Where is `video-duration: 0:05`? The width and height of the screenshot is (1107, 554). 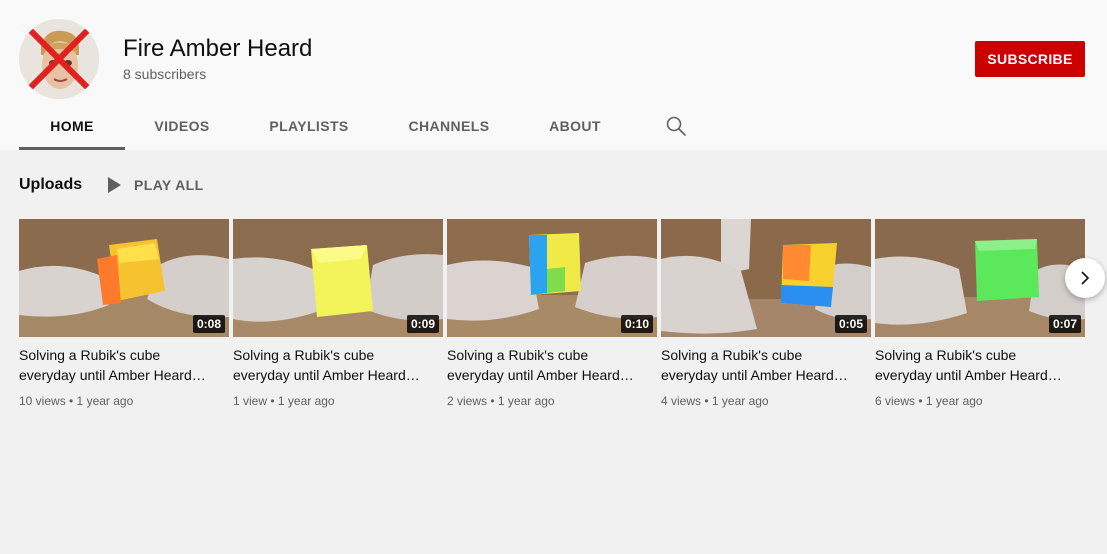
video-duration: 0:05 is located at coordinates (850, 324).